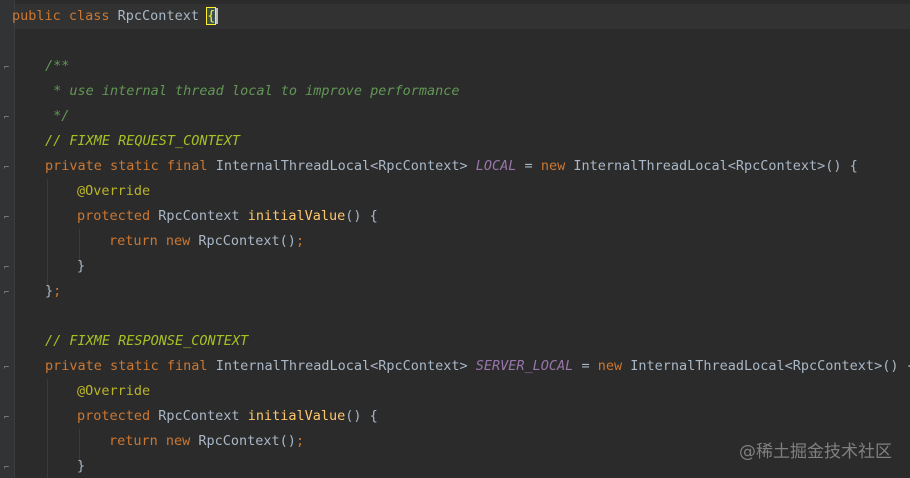 The image size is (910, 478). What do you see at coordinates (57, 116) in the screenshot?
I see `doc-comment-token: */` at bounding box center [57, 116].